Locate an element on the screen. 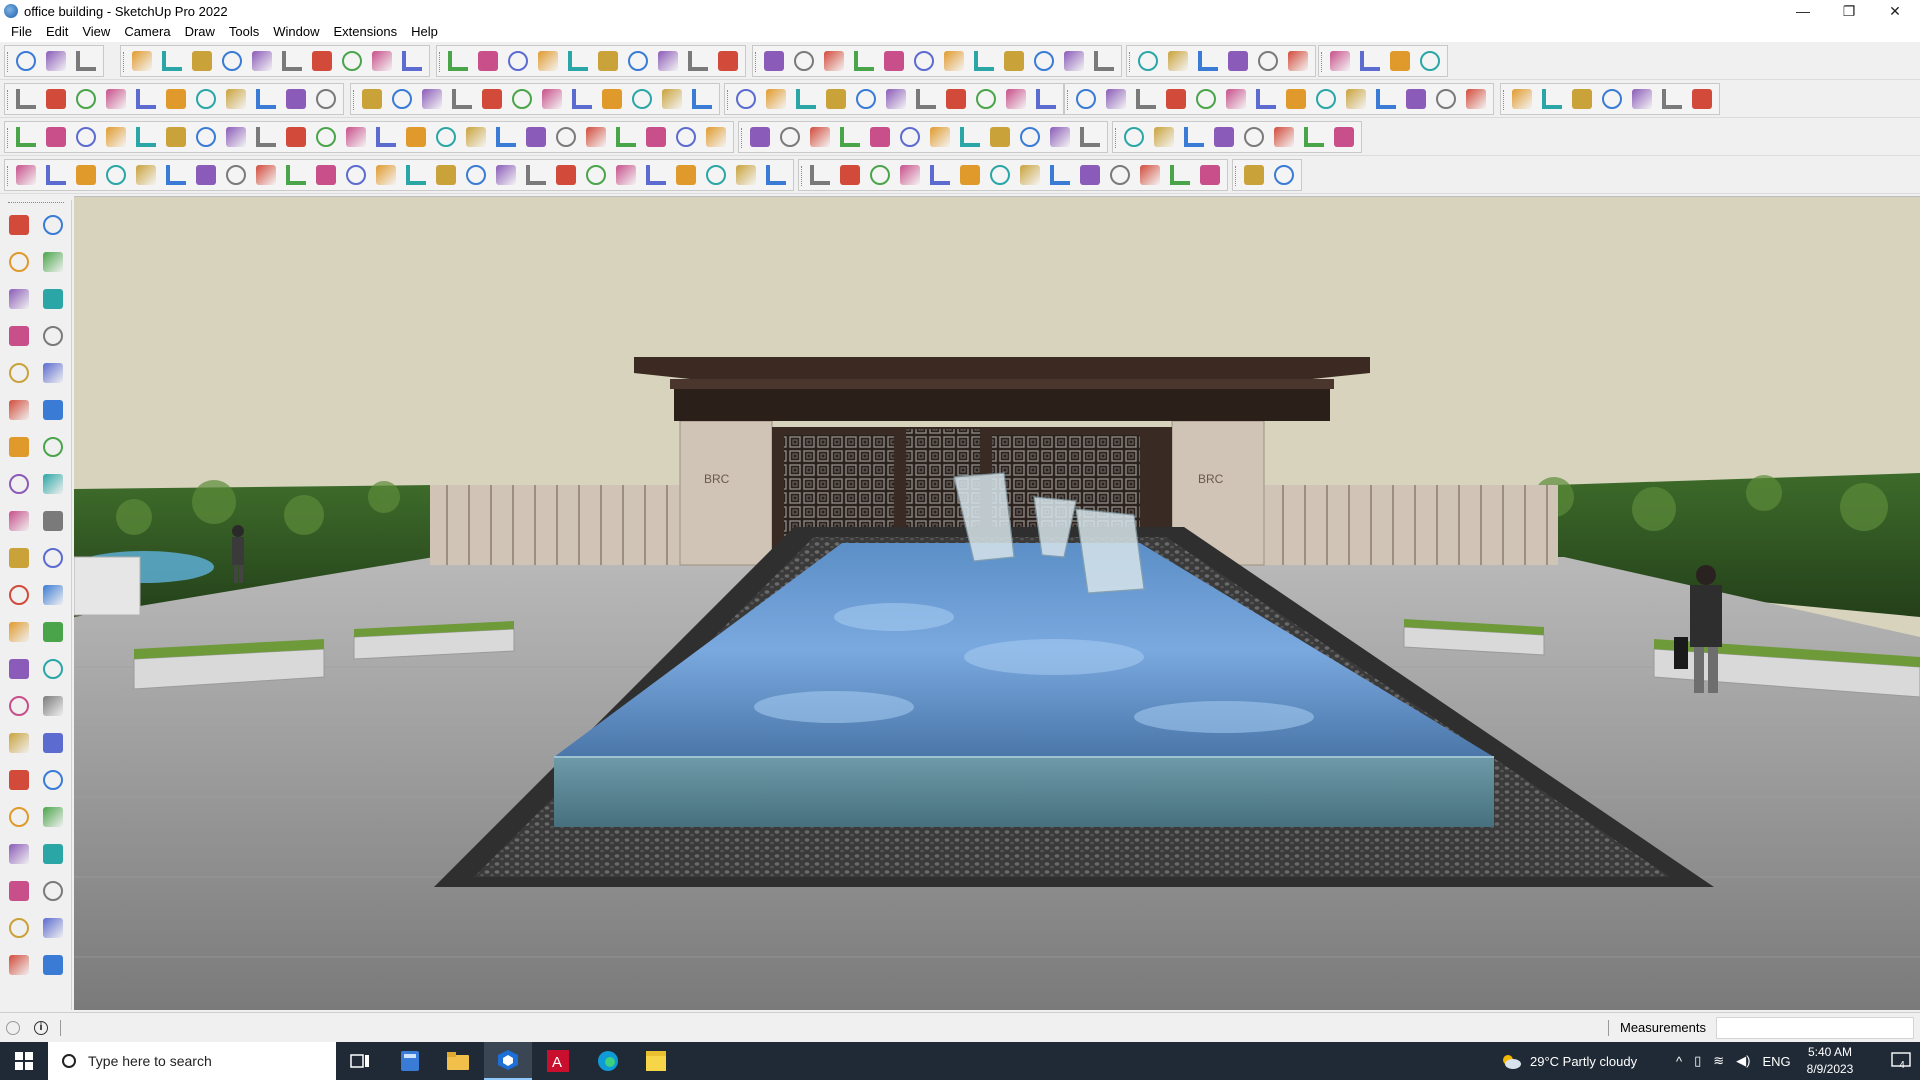 This screenshot has height=1080, width=1920. taskbar-file-explorer is located at coordinates (458, 1061).